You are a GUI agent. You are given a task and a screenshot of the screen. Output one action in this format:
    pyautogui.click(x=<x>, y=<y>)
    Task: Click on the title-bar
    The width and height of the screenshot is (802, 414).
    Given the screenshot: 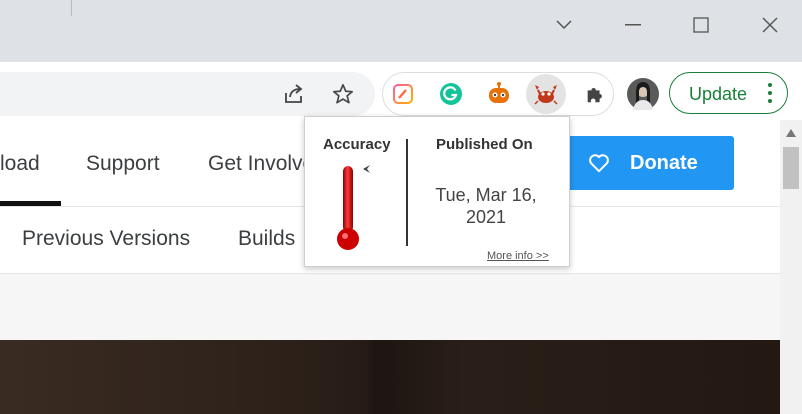 What is the action you would take?
    pyautogui.click(x=401, y=31)
    